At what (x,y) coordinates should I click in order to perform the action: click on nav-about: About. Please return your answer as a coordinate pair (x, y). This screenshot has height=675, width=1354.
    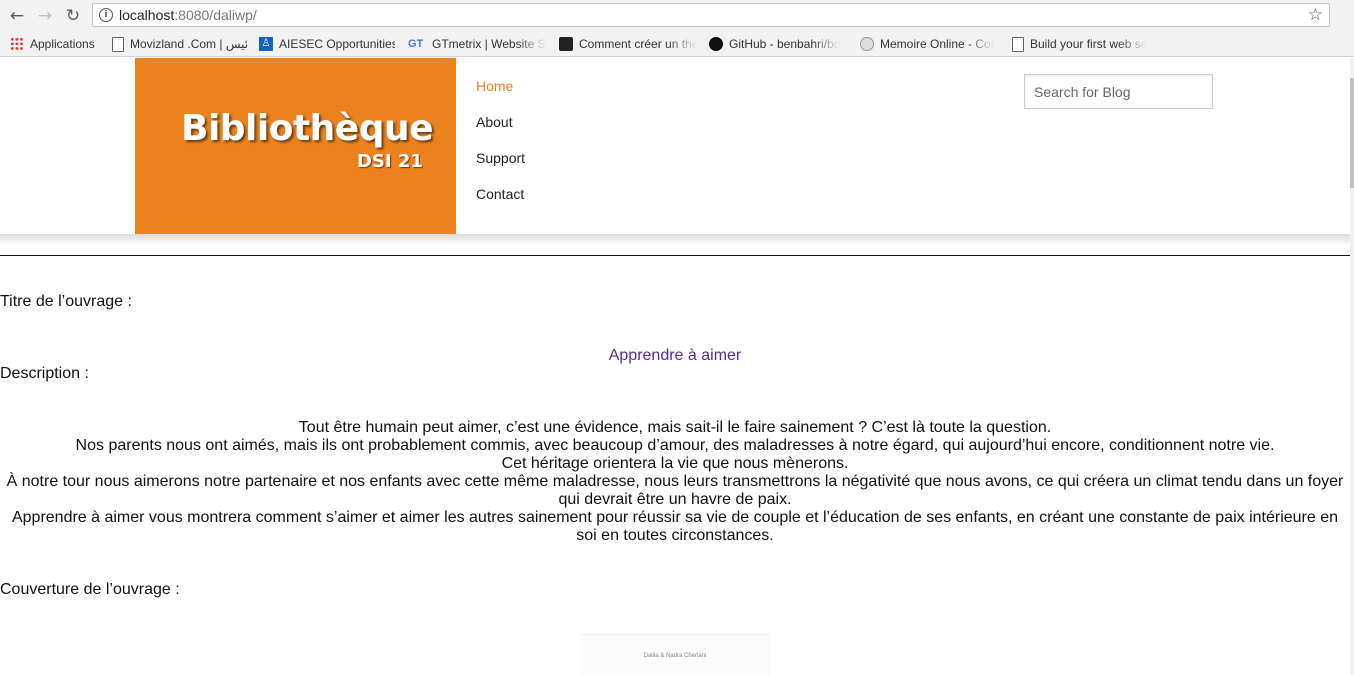
    Looking at the image, I should click on (494, 122).